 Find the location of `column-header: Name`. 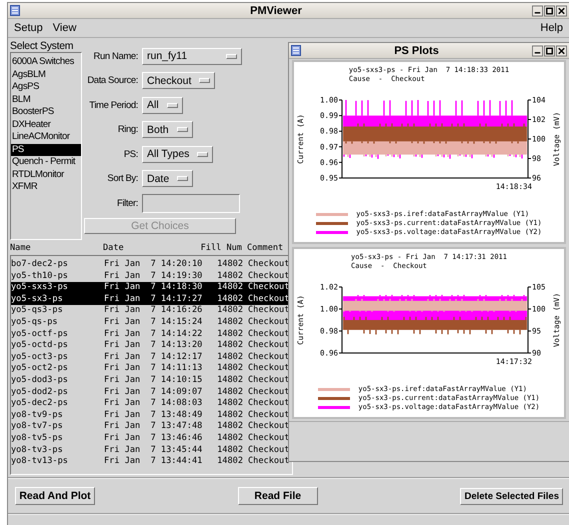

column-header: Name is located at coordinates (21, 248).